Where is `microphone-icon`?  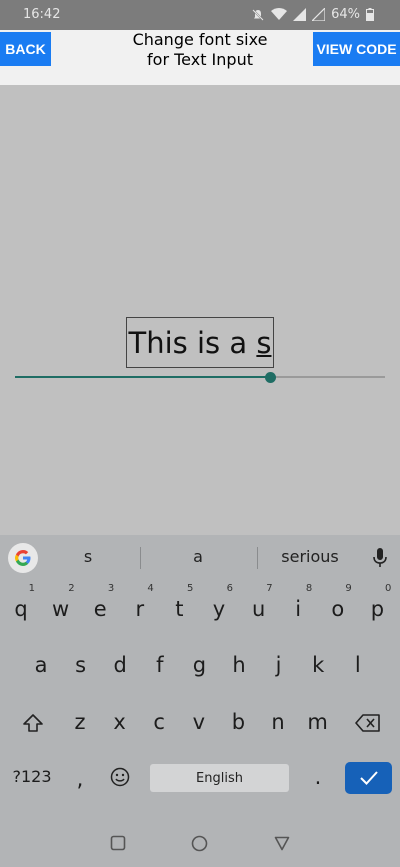 microphone-icon is located at coordinates (380, 558).